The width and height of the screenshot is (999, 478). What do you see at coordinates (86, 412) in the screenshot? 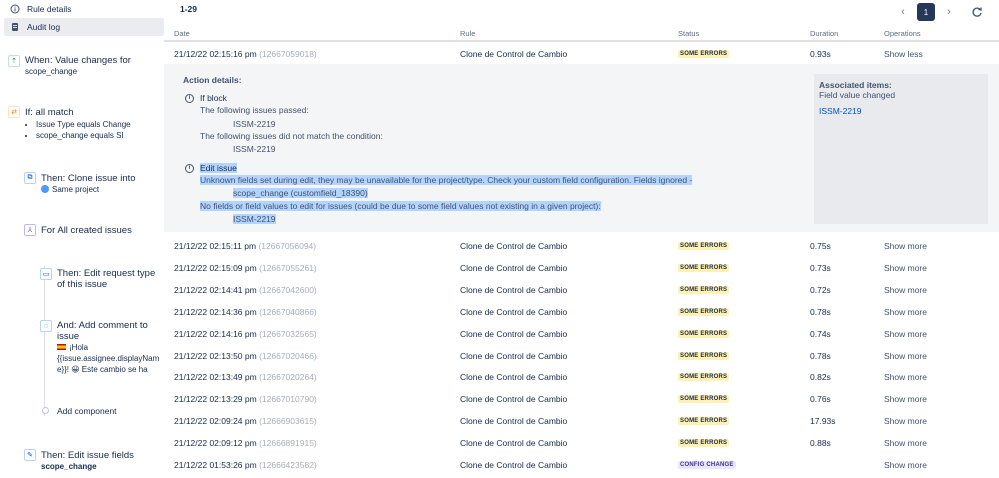
I see `add-component-button: Add component` at bounding box center [86, 412].